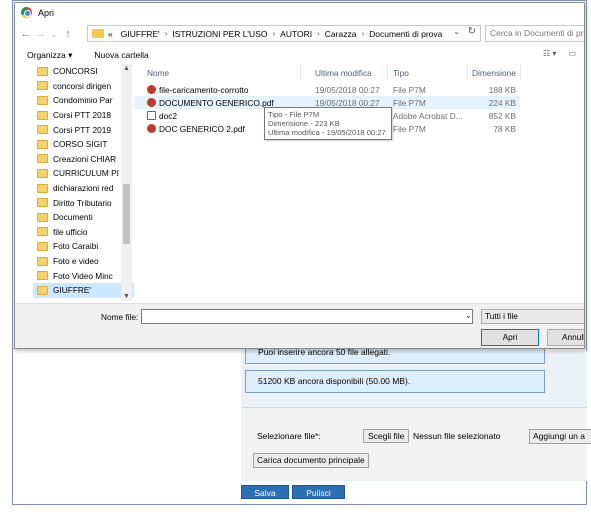  What do you see at coordinates (572, 53) in the screenshot?
I see `preview-pane-icon: ▭` at bounding box center [572, 53].